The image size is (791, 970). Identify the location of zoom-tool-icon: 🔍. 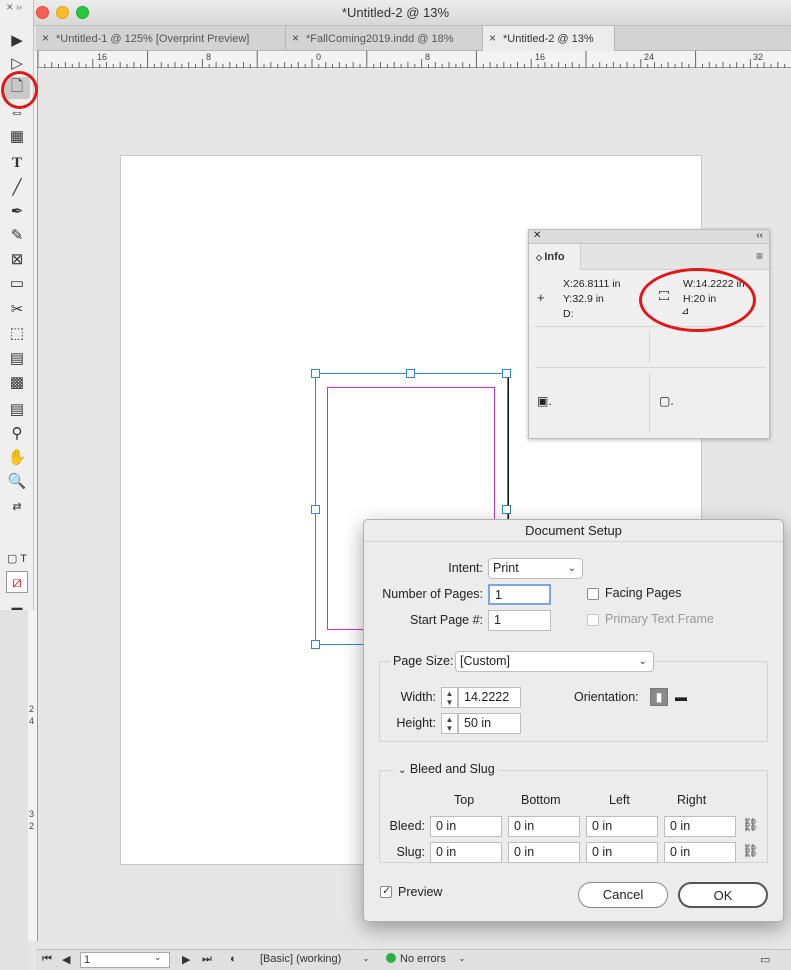
(17, 481).